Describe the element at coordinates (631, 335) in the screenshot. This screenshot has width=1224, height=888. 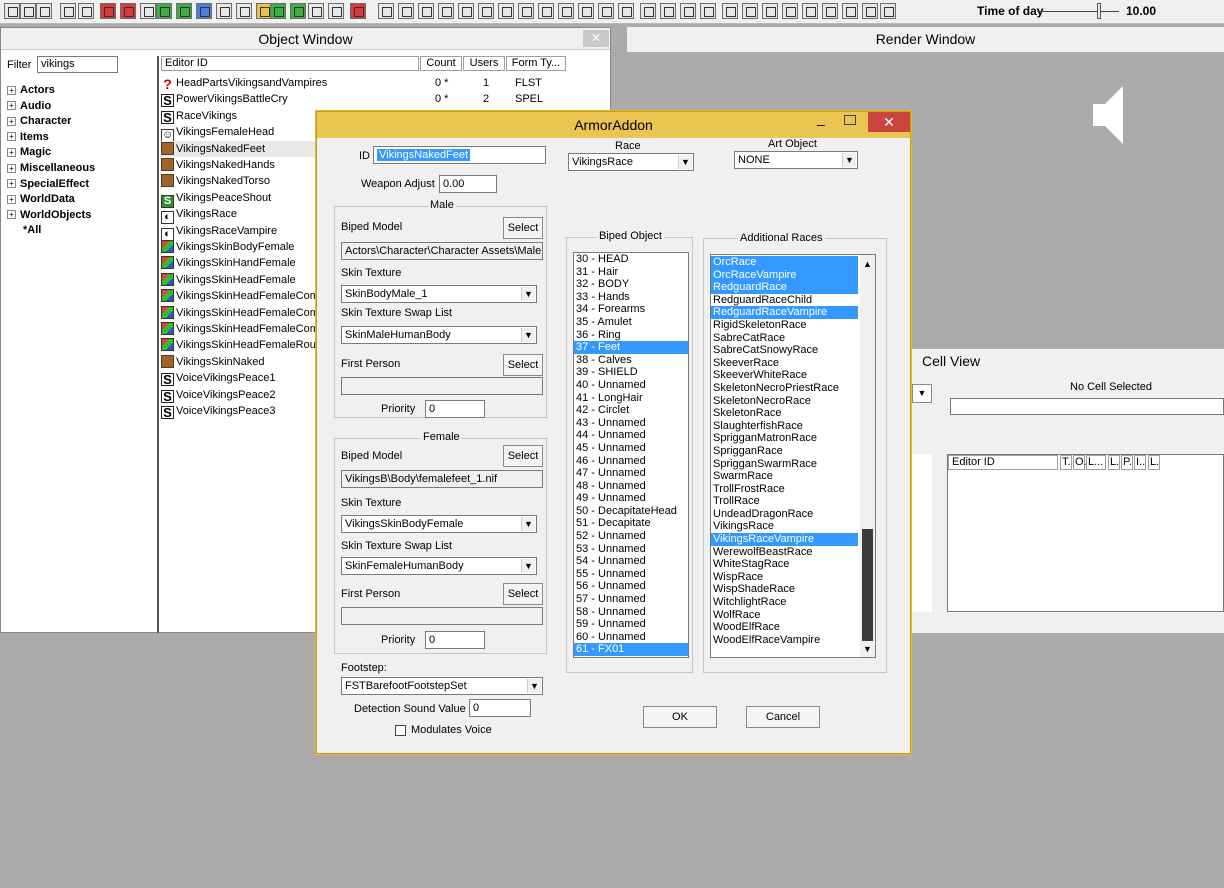
I see `biped-object-item: 36 - Ring` at that location.